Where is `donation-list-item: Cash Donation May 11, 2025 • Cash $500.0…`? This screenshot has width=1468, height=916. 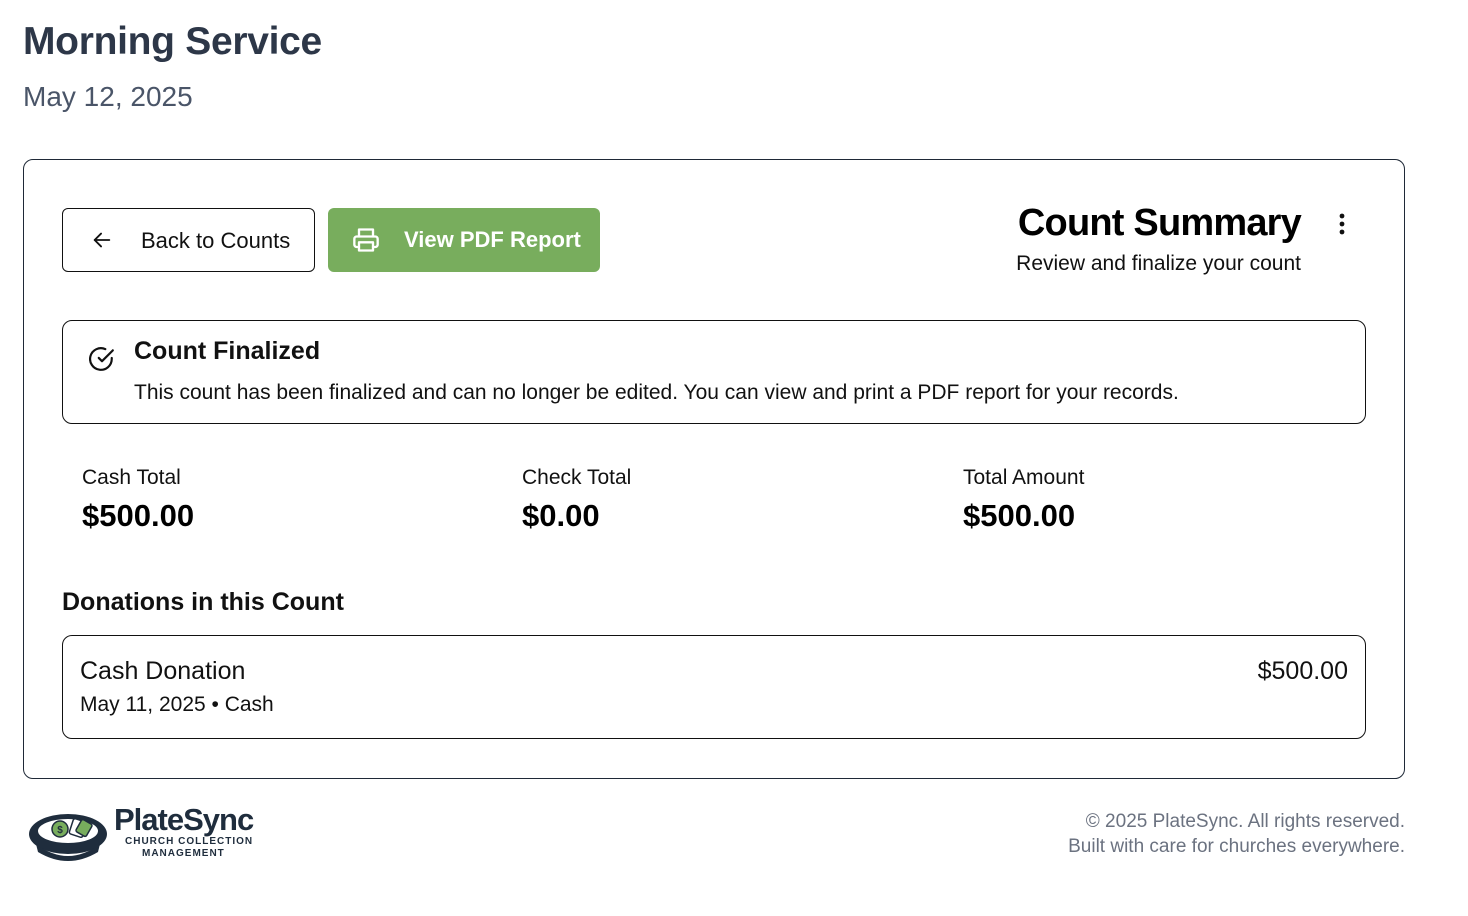 donation-list-item: Cash Donation May 11, 2025 • Cash $500.0… is located at coordinates (714, 687).